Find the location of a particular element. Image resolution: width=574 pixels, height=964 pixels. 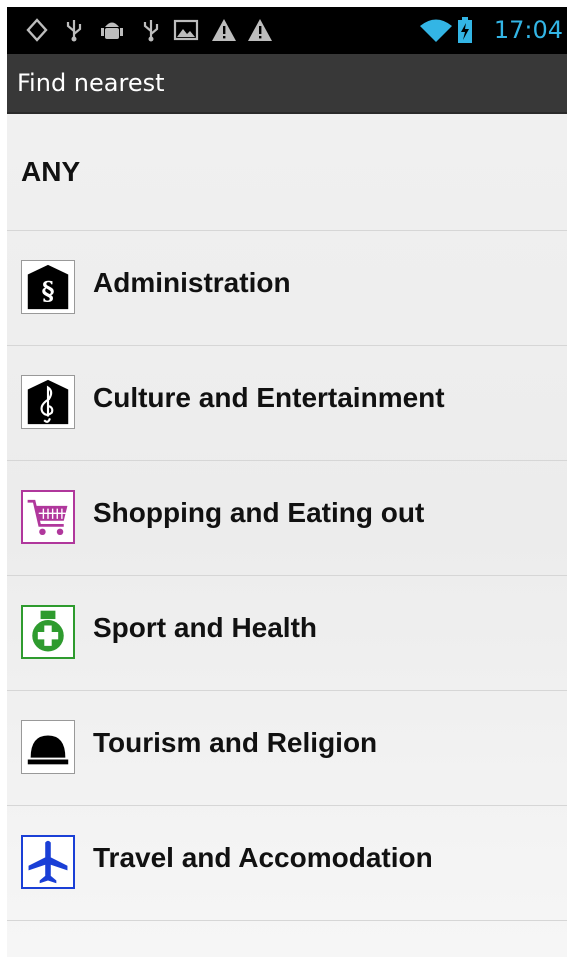

list-item-travel-and-accomodation: Travel and Accomodation is located at coordinates (287, 863).